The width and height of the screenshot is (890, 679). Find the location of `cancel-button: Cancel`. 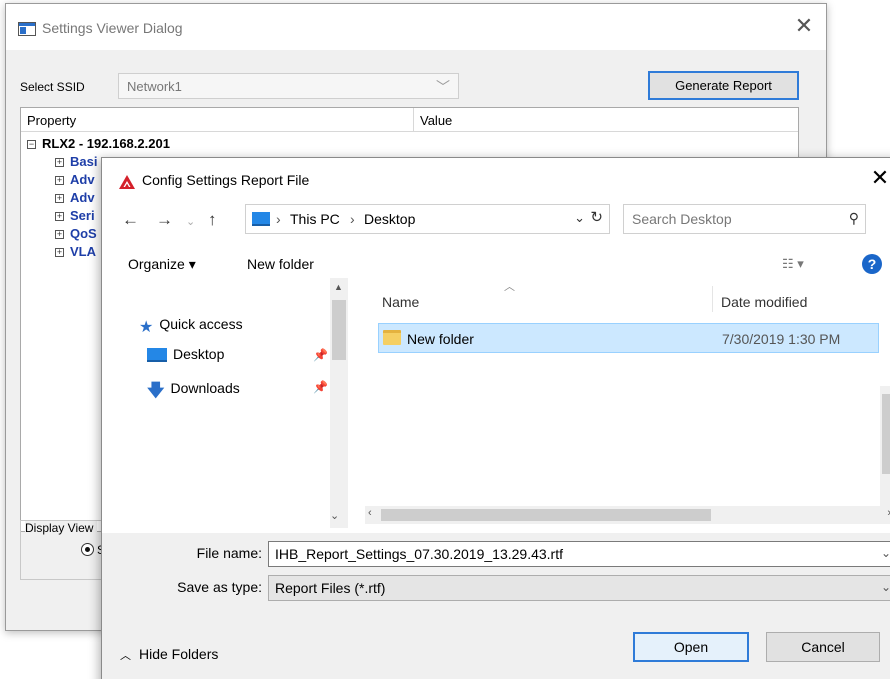

cancel-button: Cancel is located at coordinates (823, 647).